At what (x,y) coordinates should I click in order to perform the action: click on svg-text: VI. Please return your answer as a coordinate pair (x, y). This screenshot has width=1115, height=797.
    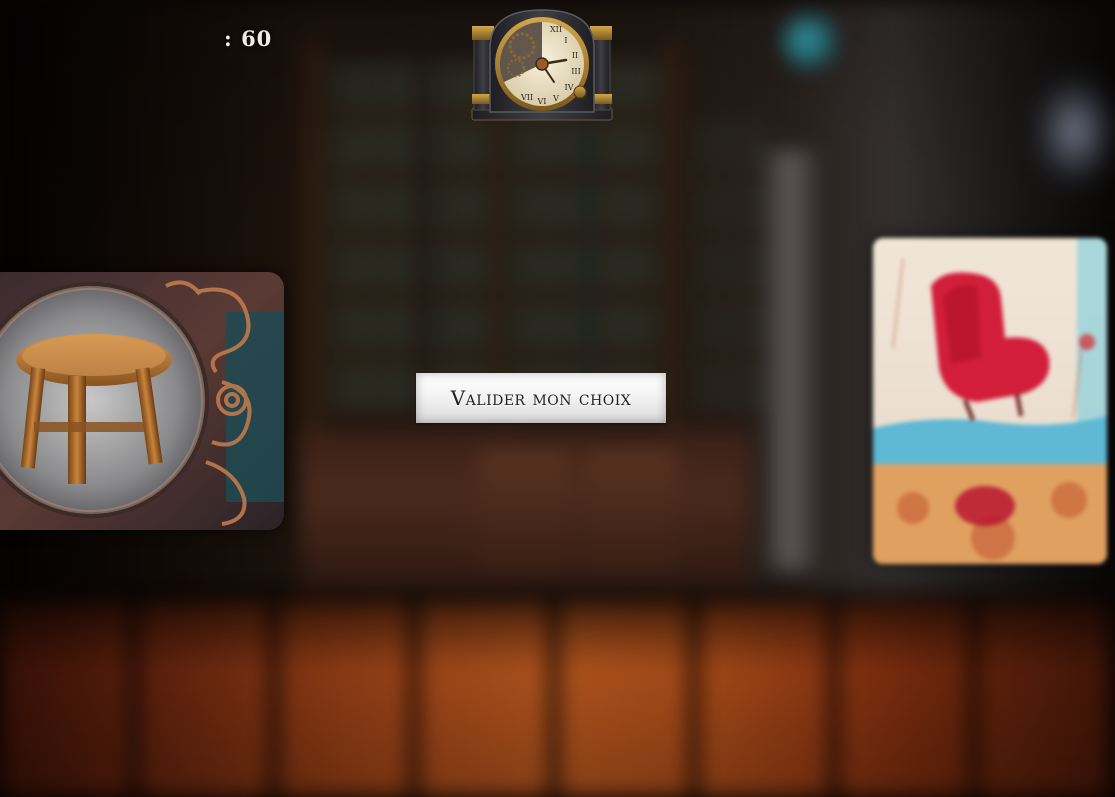
    Looking at the image, I should click on (542, 101).